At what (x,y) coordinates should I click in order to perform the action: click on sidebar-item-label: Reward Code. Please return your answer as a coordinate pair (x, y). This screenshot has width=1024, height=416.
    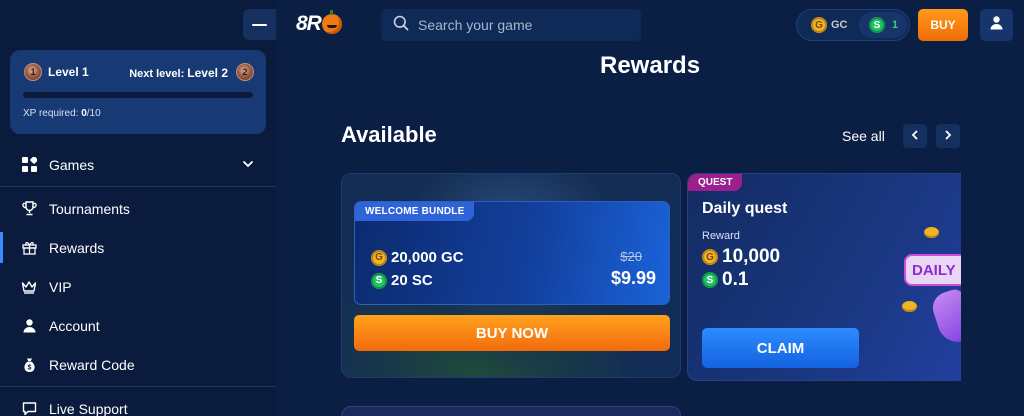
    Looking at the image, I should click on (92, 364).